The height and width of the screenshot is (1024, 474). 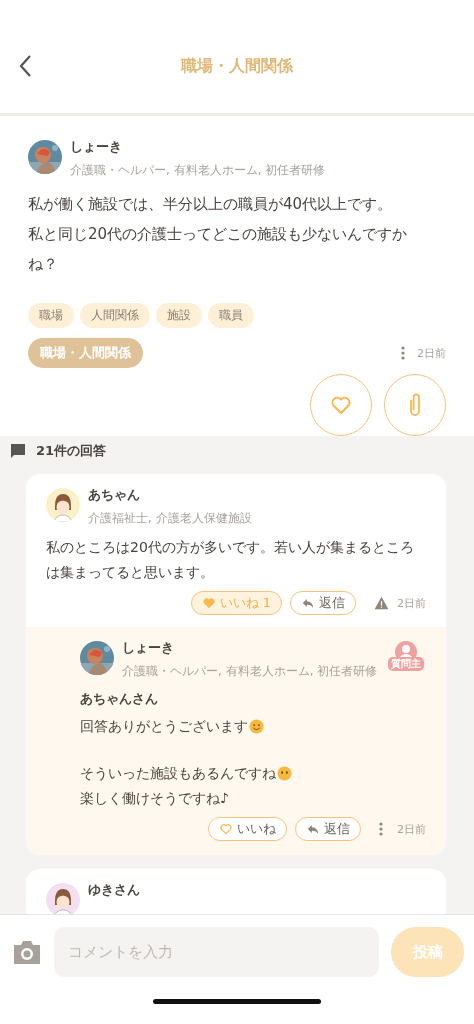 What do you see at coordinates (178, 773) in the screenshot?
I see `reply-text: そういった施設もあるんですね` at bounding box center [178, 773].